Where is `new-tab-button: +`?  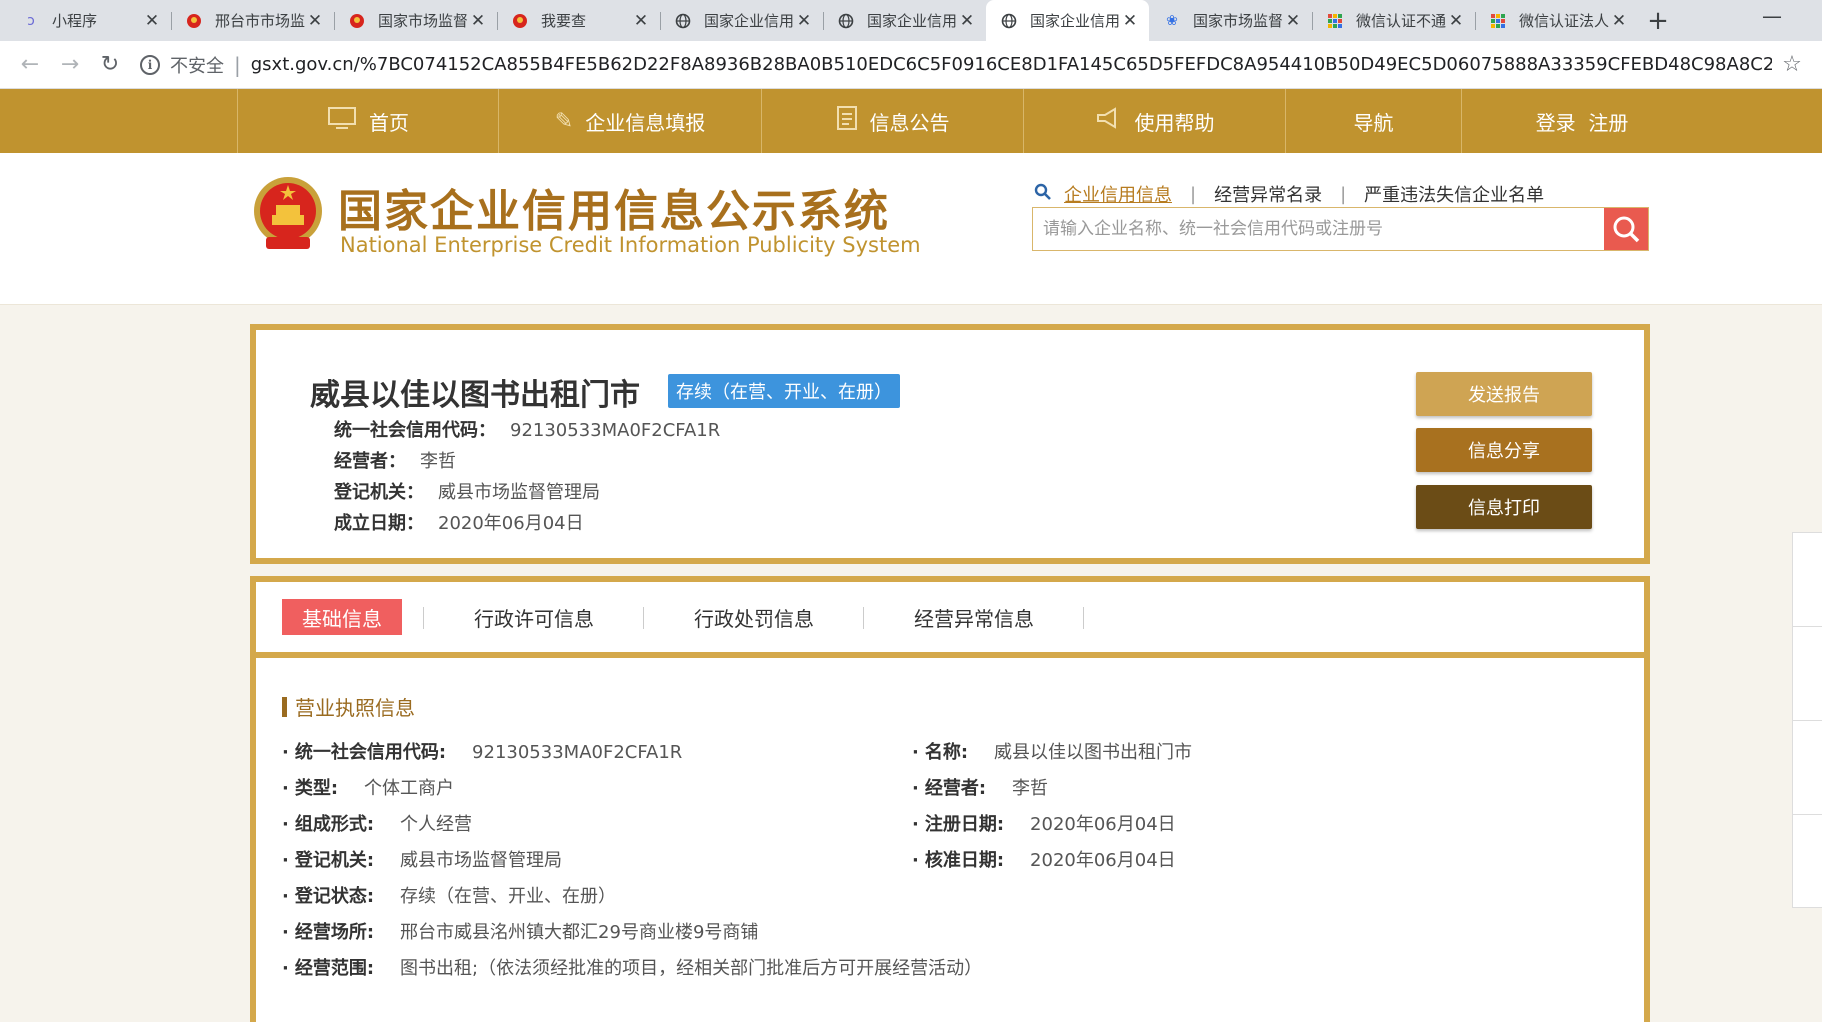 new-tab-button: + is located at coordinates (1658, 20).